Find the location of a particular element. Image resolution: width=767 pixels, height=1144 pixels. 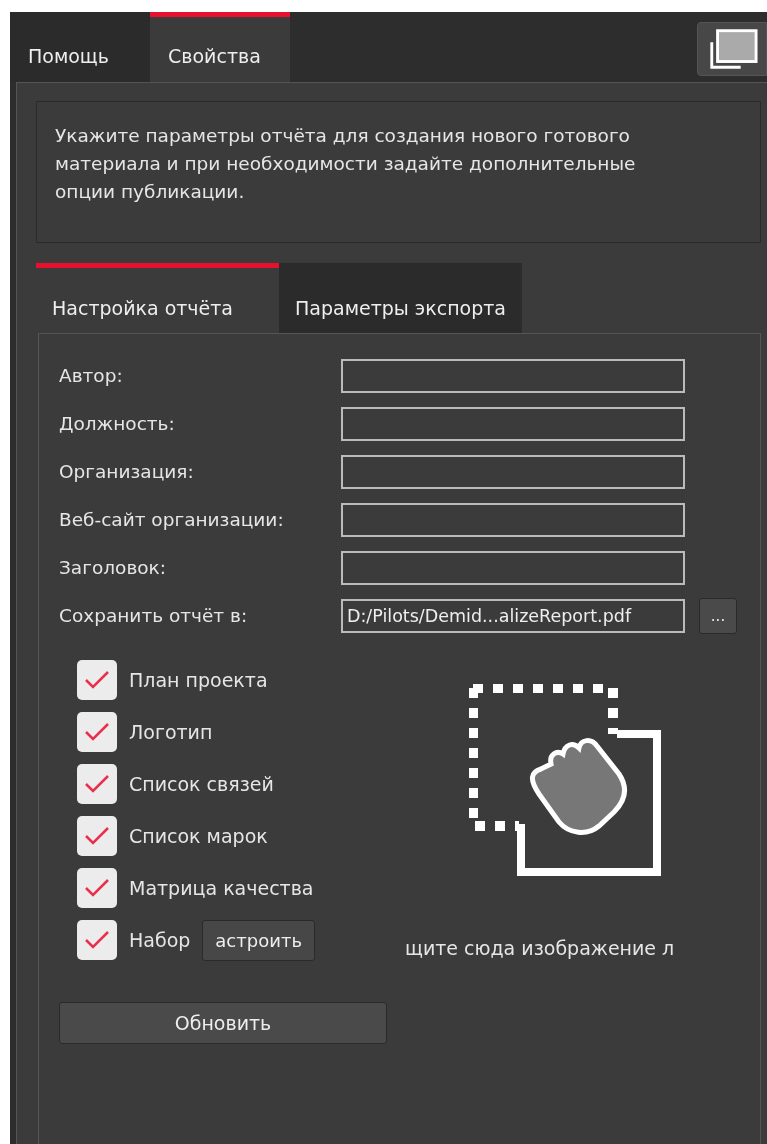

checkbox-label: Набор is located at coordinates (160, 940).